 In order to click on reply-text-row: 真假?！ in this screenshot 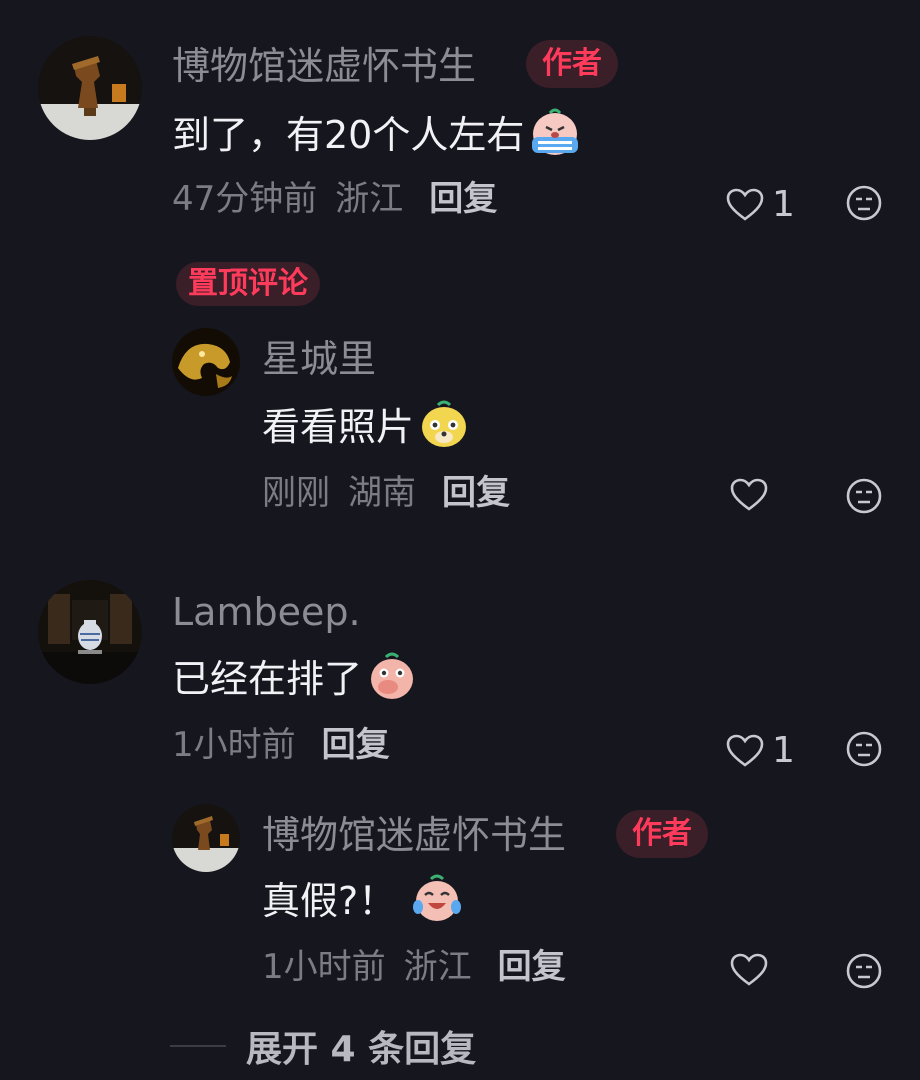, I will do `click(363, 901)`.